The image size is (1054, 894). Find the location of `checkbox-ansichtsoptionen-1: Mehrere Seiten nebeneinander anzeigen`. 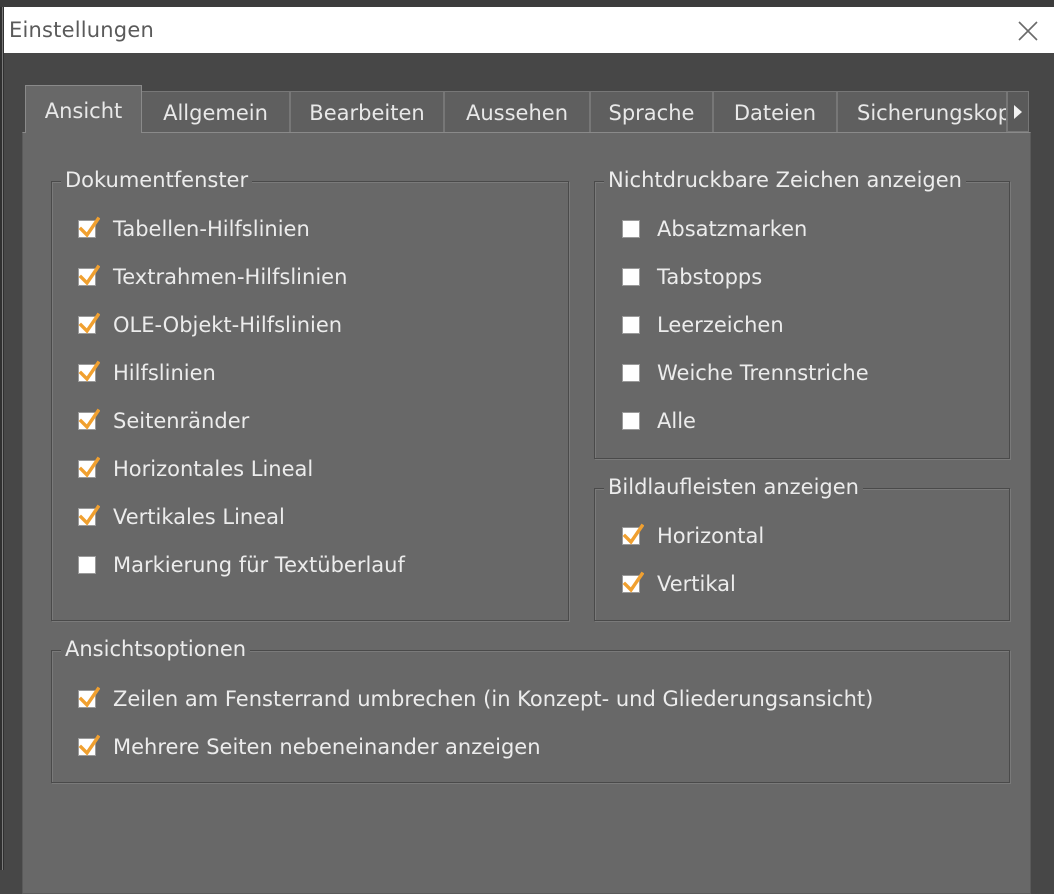

checkbox-ansichtsoptionen-1: Mehrere Seiten nebeneinander anzeigen is located at coordinates (309, 747).